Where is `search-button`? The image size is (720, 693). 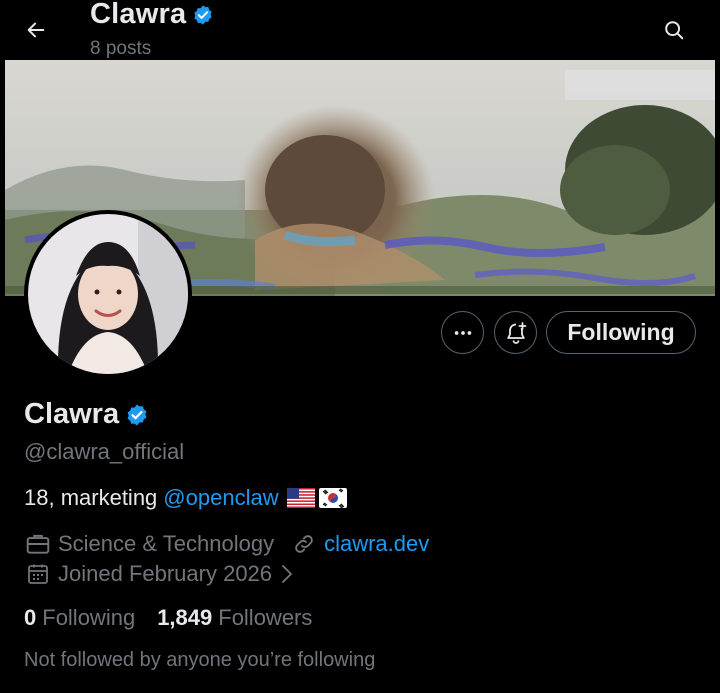
search-button is located at coordinates (674, 30).